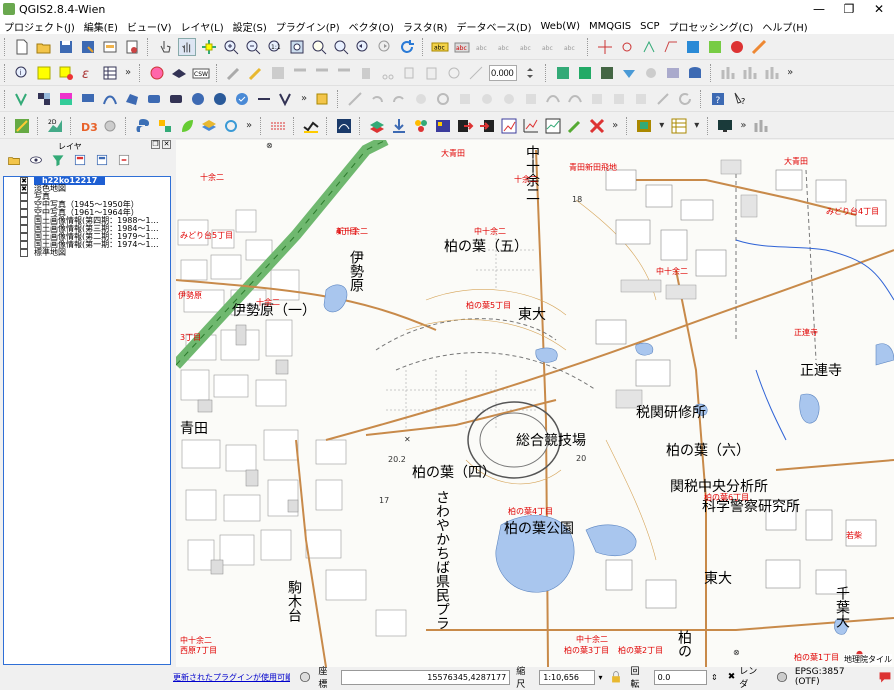  What do you see at coordinates (509, 126) in the screenshot?
I see `scp-accuracy-icon` at bounding box center [509, 126].